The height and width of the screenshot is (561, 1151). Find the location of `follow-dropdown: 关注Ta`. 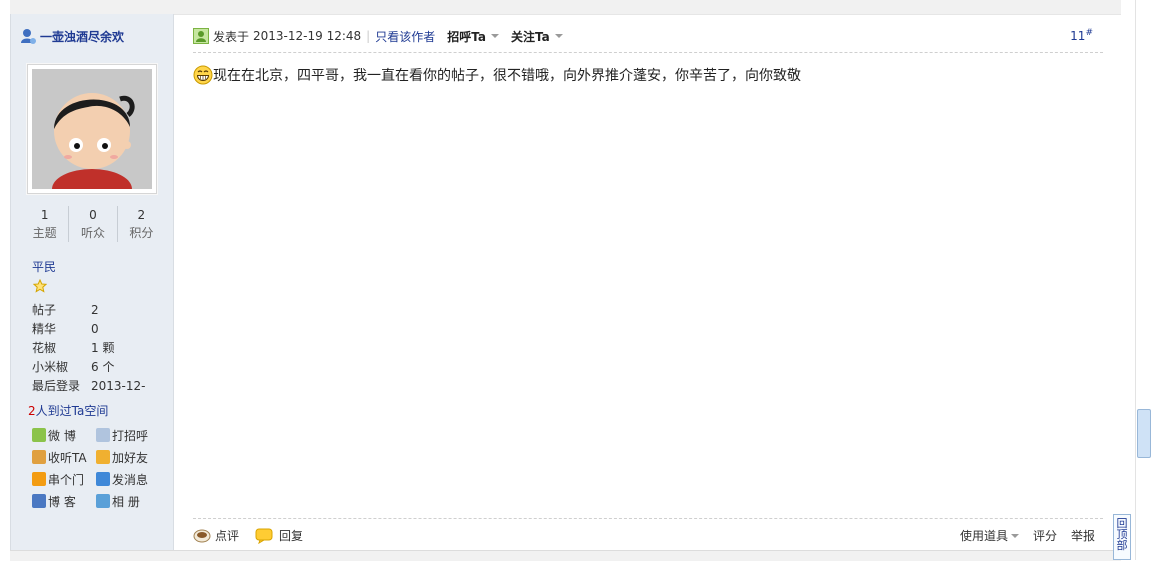

follow-dropdown: 关注Ta is located at coordinates (537, 36).